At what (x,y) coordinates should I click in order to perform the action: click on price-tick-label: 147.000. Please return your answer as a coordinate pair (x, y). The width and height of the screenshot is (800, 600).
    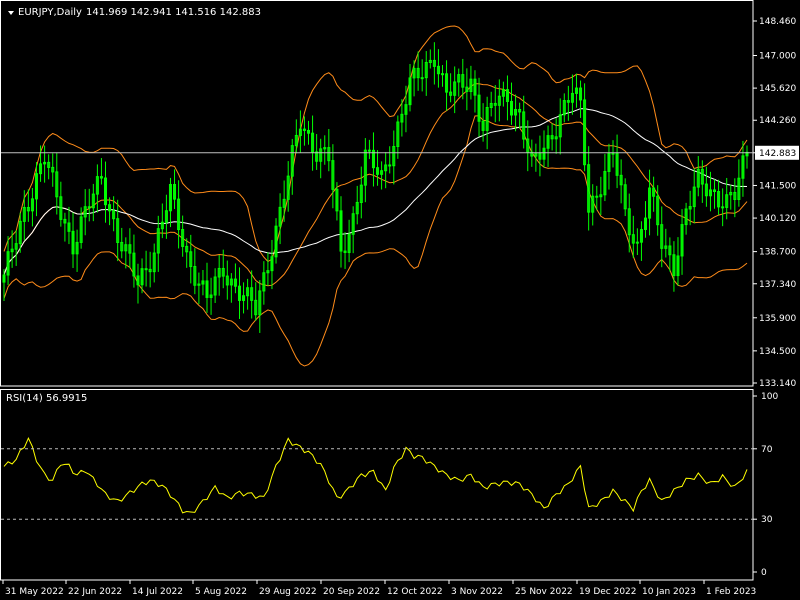
    Looking at the image, I should click on (777, 56).